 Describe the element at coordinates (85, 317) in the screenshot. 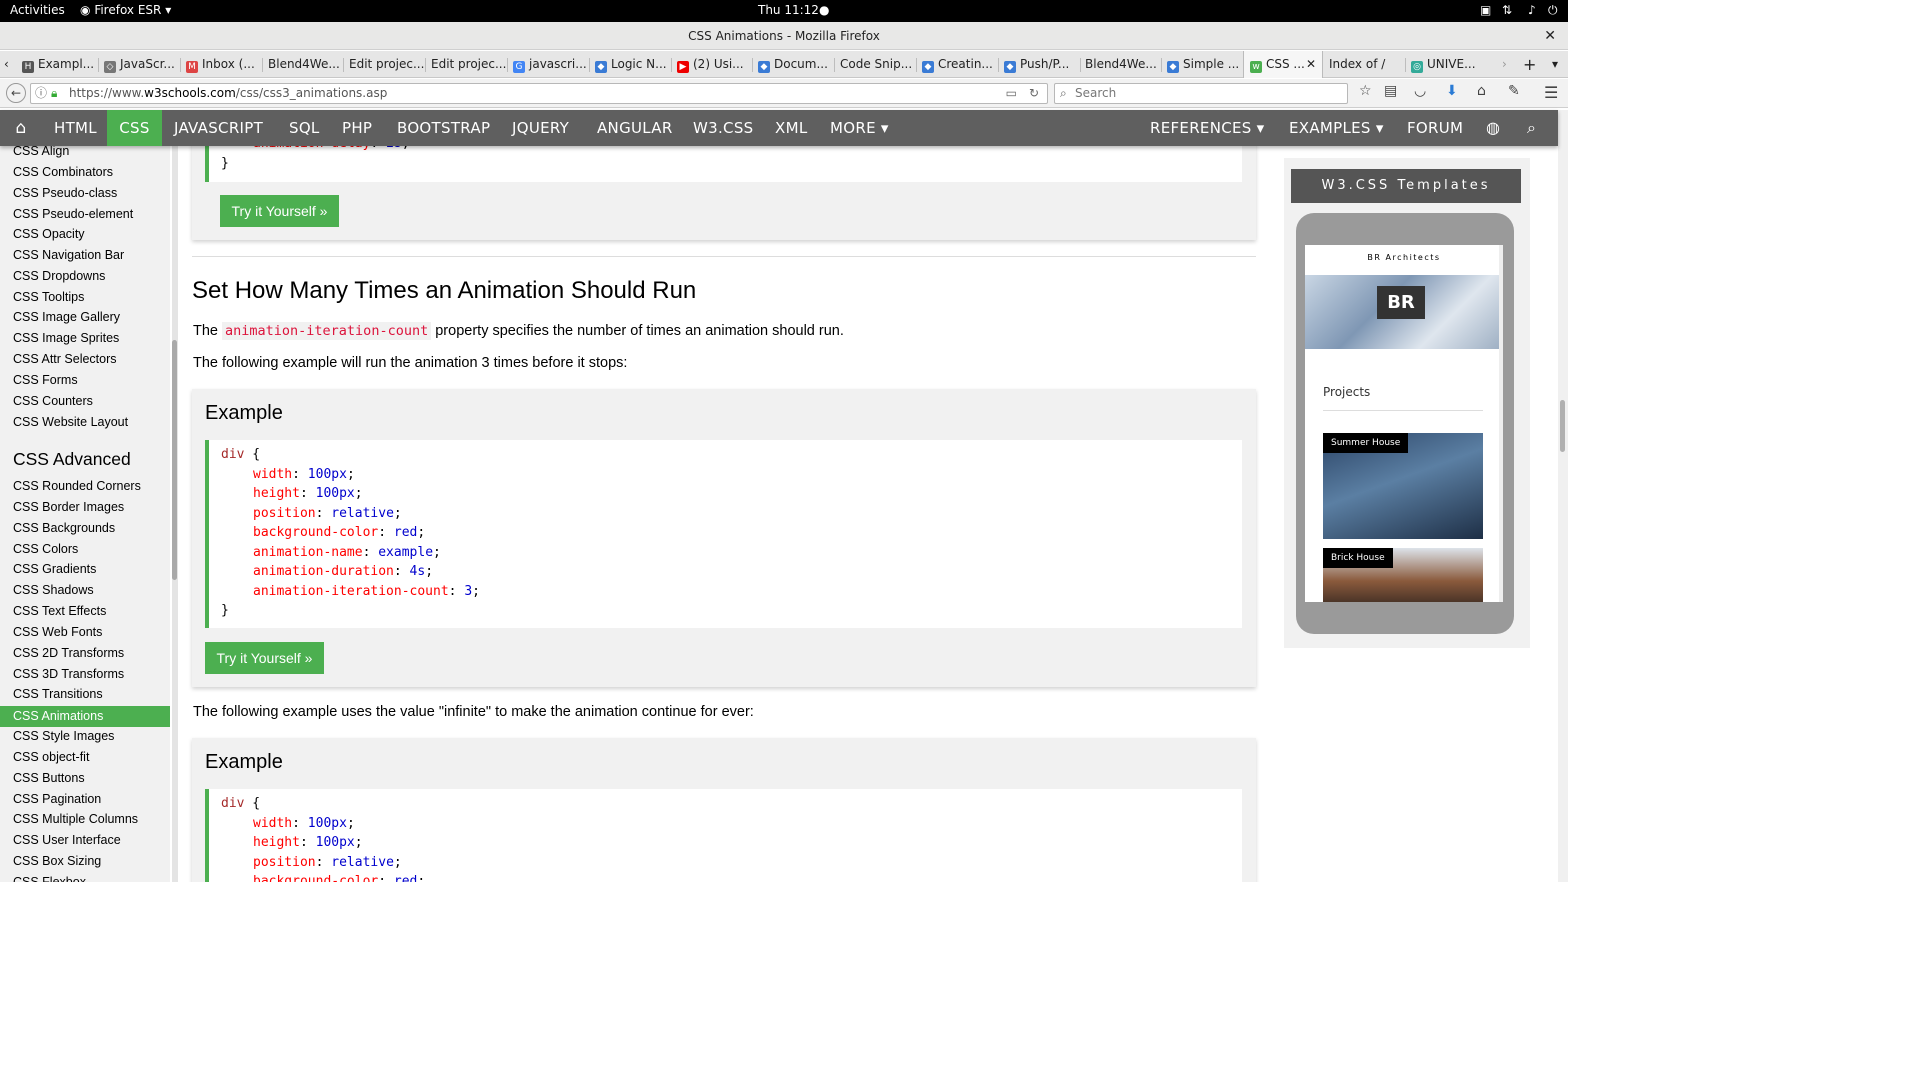

I see `sidebar-item: CSS Image Gallery` at that location.